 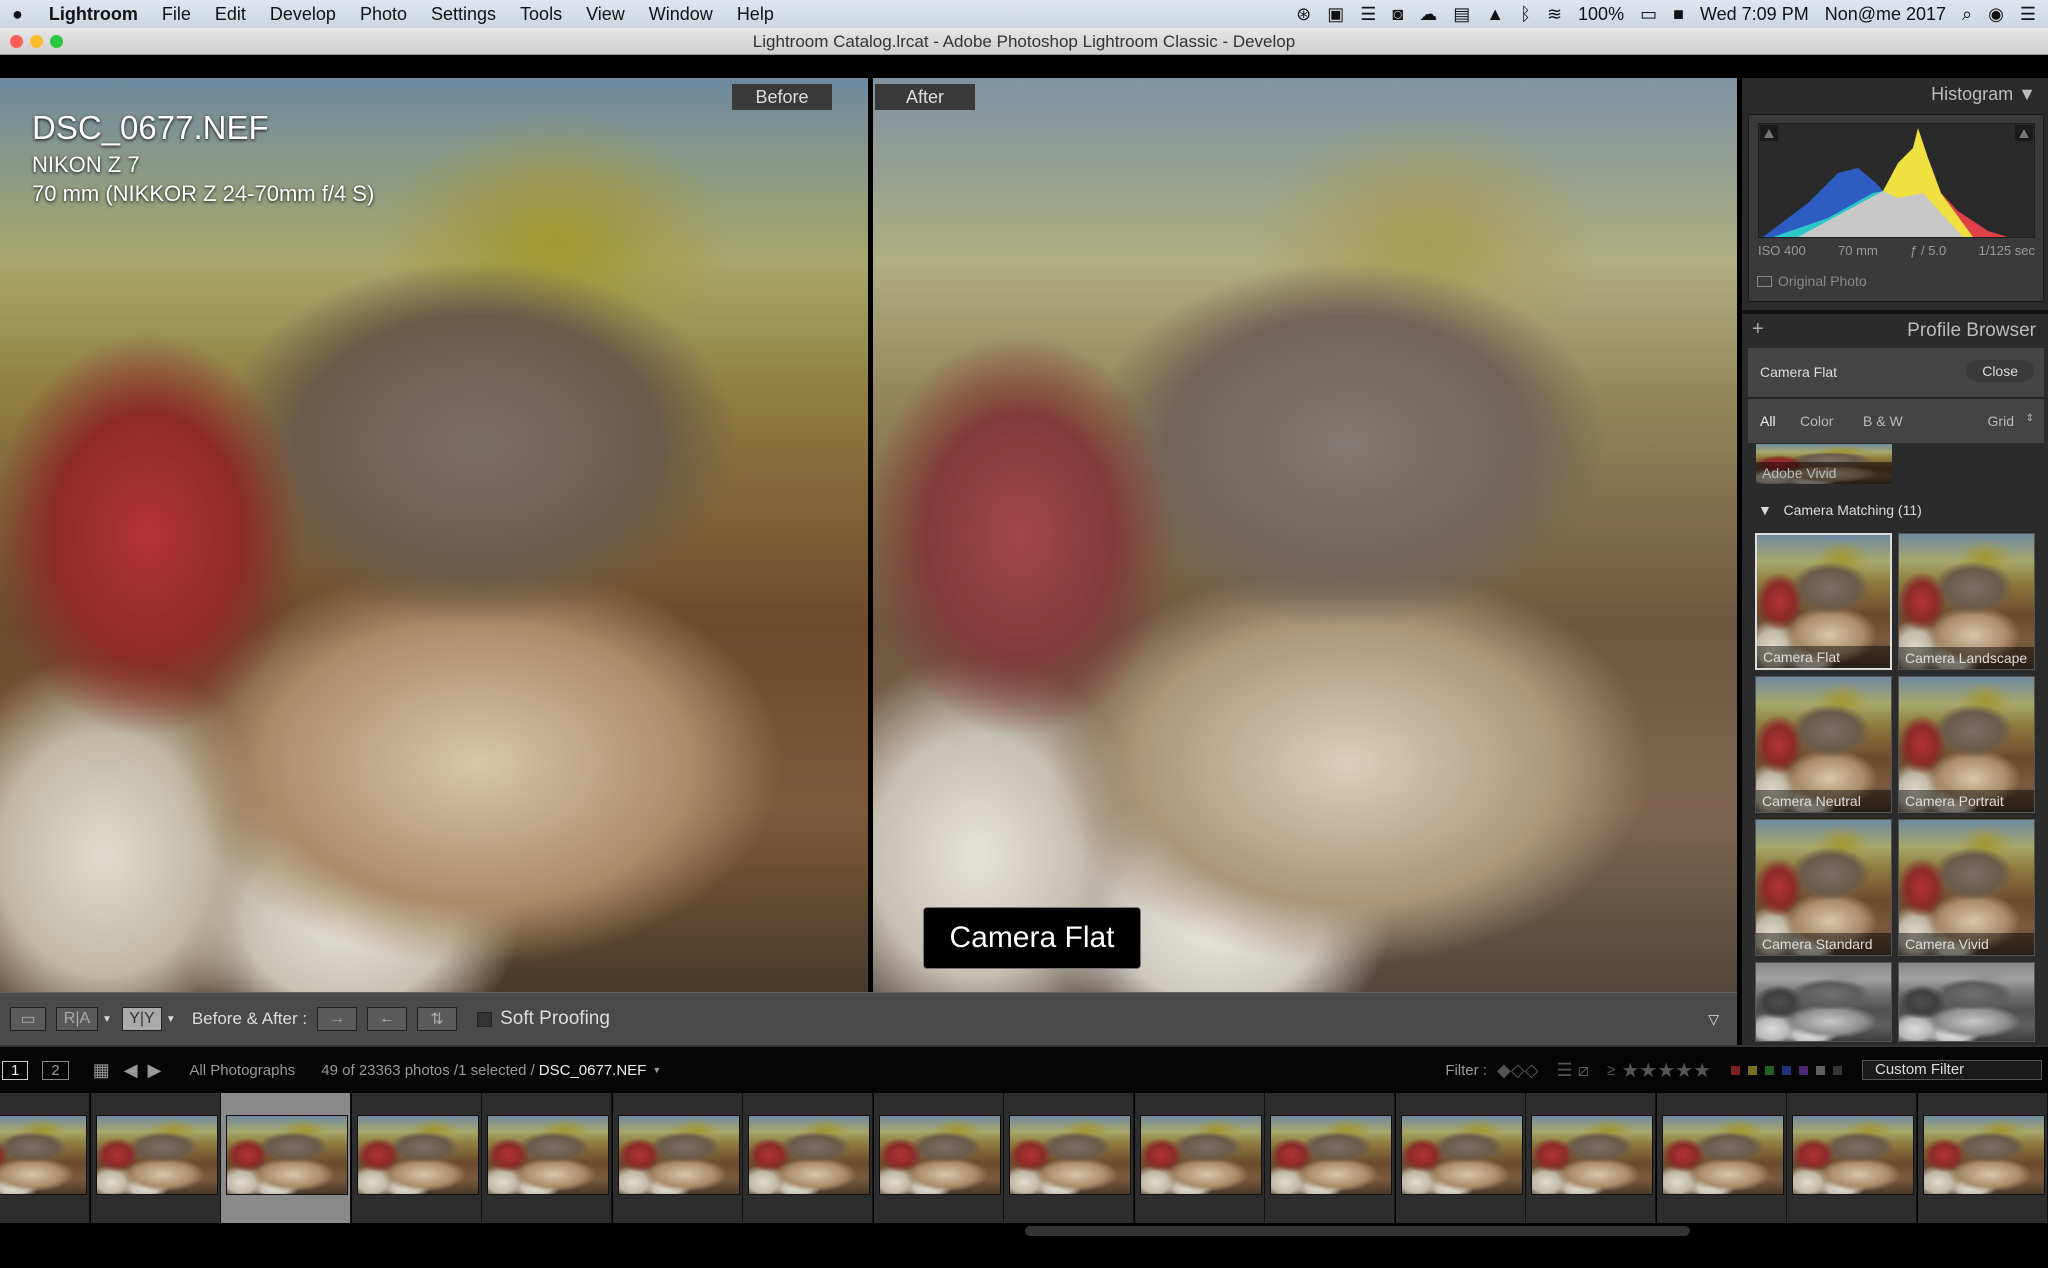 I want to click on profile-thumb: Camera Neutral, so click(x=1823, y=744).